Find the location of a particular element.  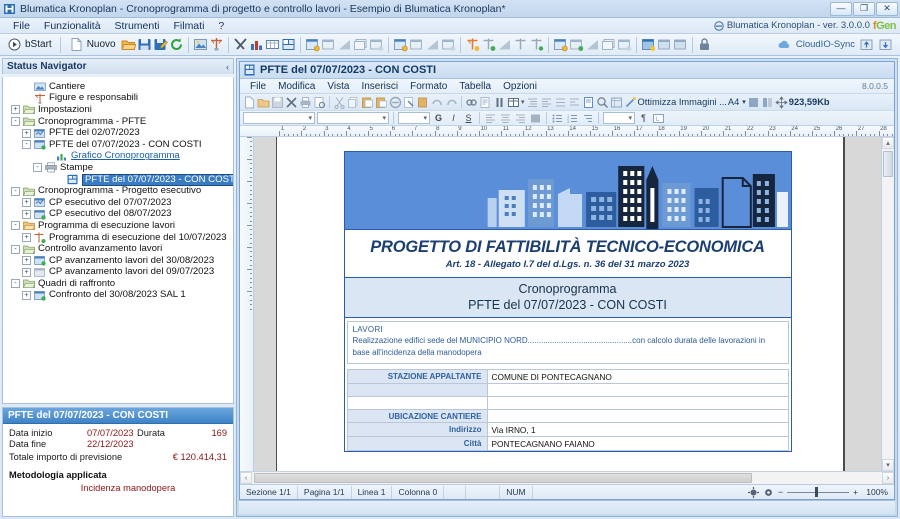

doc-menu-opzioni: Opzioni is located at coordinates (520, 86).